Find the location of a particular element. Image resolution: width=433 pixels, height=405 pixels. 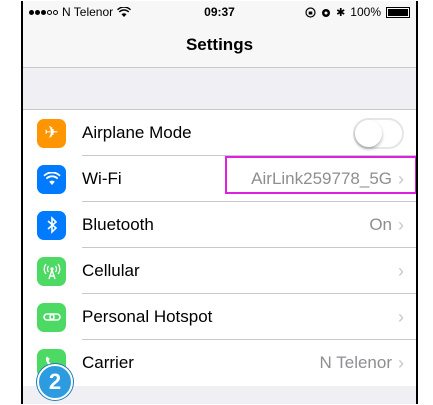

carrier-value: N Telenor is located at coordinates (355, 362).